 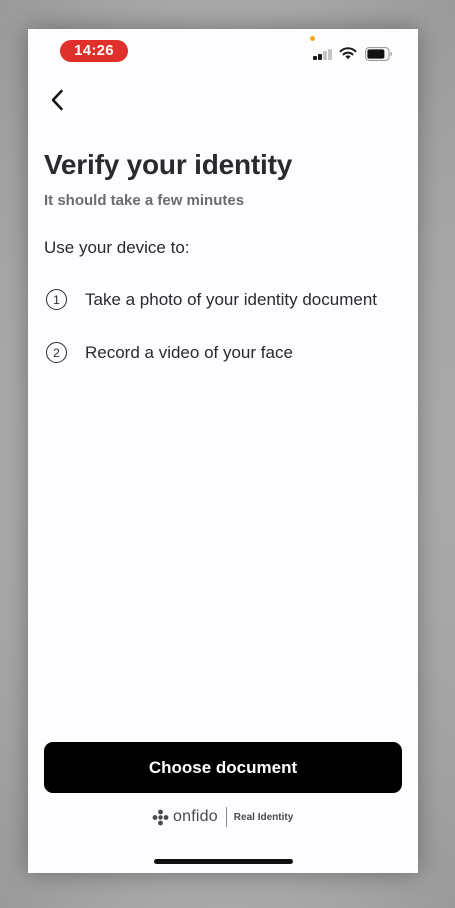 I want to click on status-bar: 14:26, so click(x=223, y=51).